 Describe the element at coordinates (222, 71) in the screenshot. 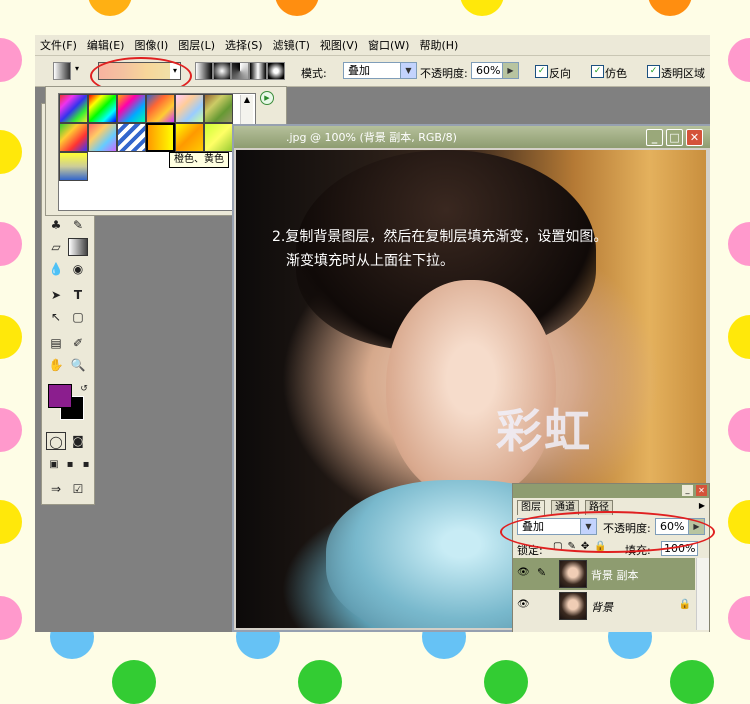

I see `radial-gradient-icon` at that location.